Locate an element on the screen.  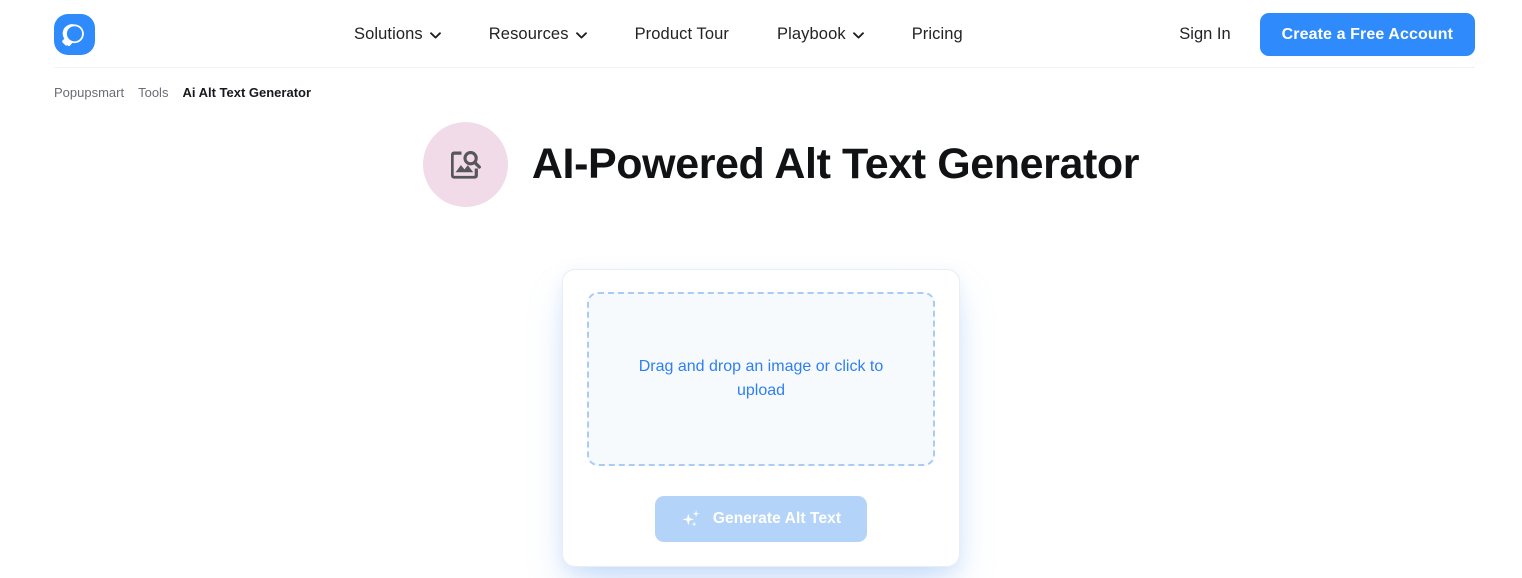
nav-item-pricing: Pricing is located at coordinates (937, 34).